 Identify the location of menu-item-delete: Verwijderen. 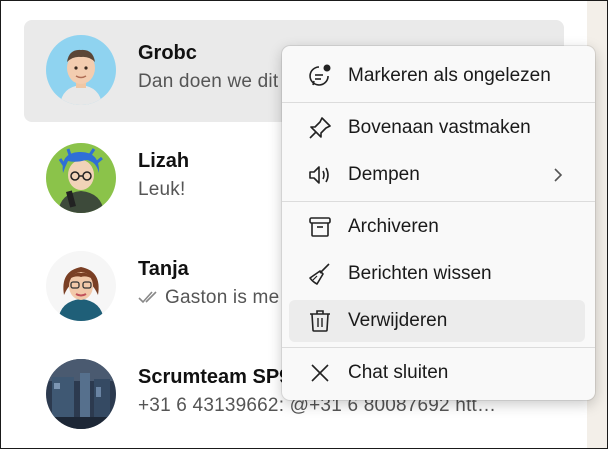
(437, 321).